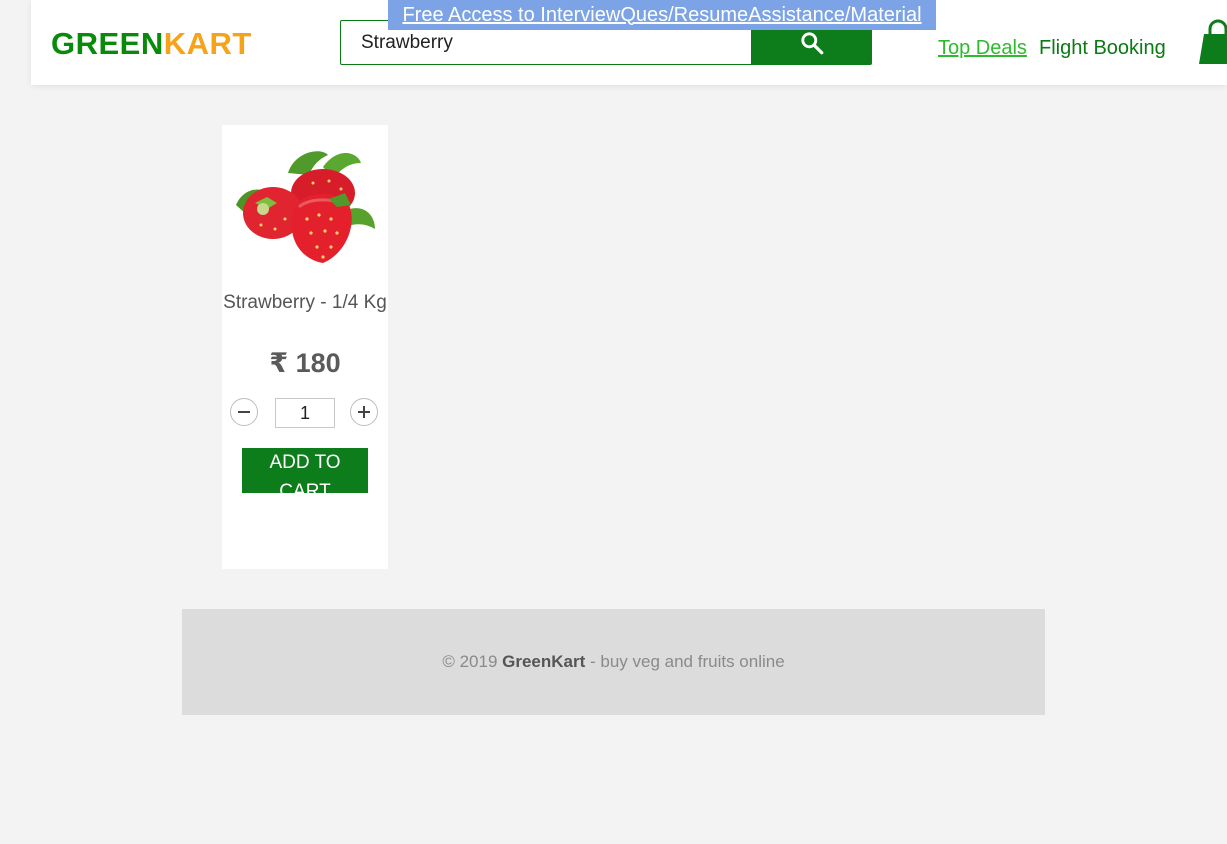 The height and width of the screenshot is (844, 1227). I want to click on minus-icon, so click(244, 412).